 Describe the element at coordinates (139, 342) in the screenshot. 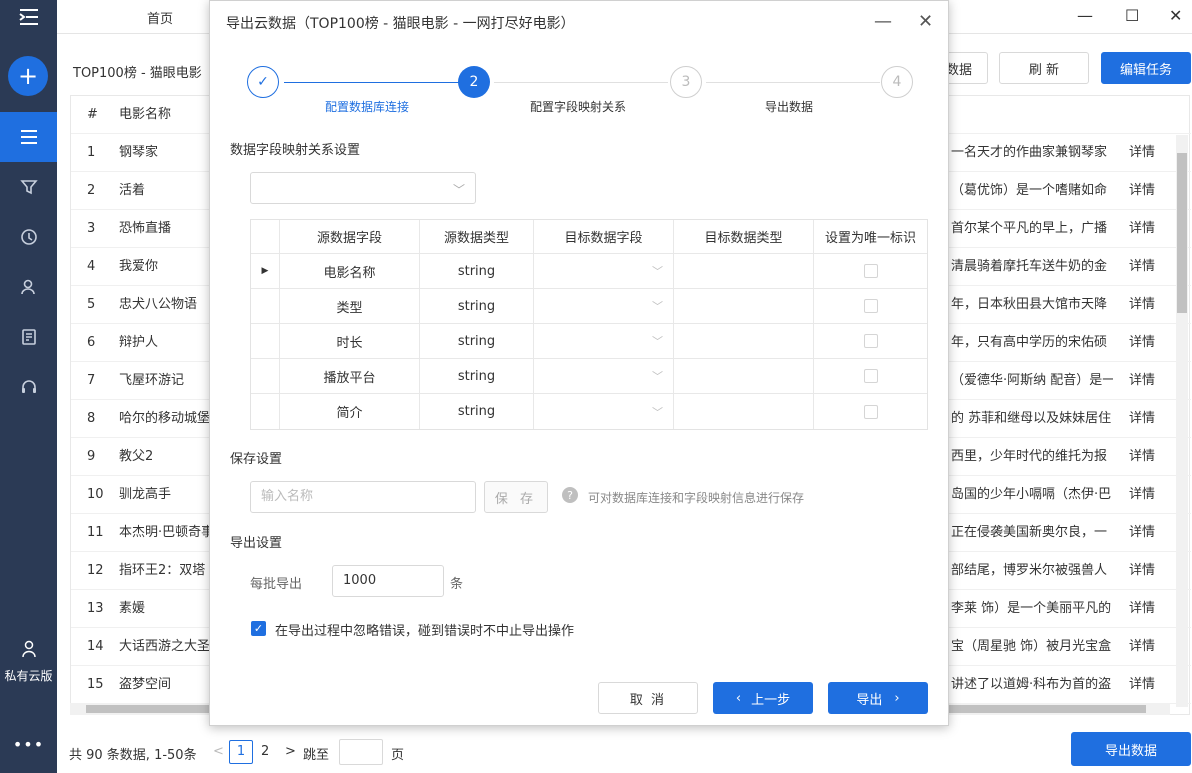

I see `movie-name: 辩护人` at that location.